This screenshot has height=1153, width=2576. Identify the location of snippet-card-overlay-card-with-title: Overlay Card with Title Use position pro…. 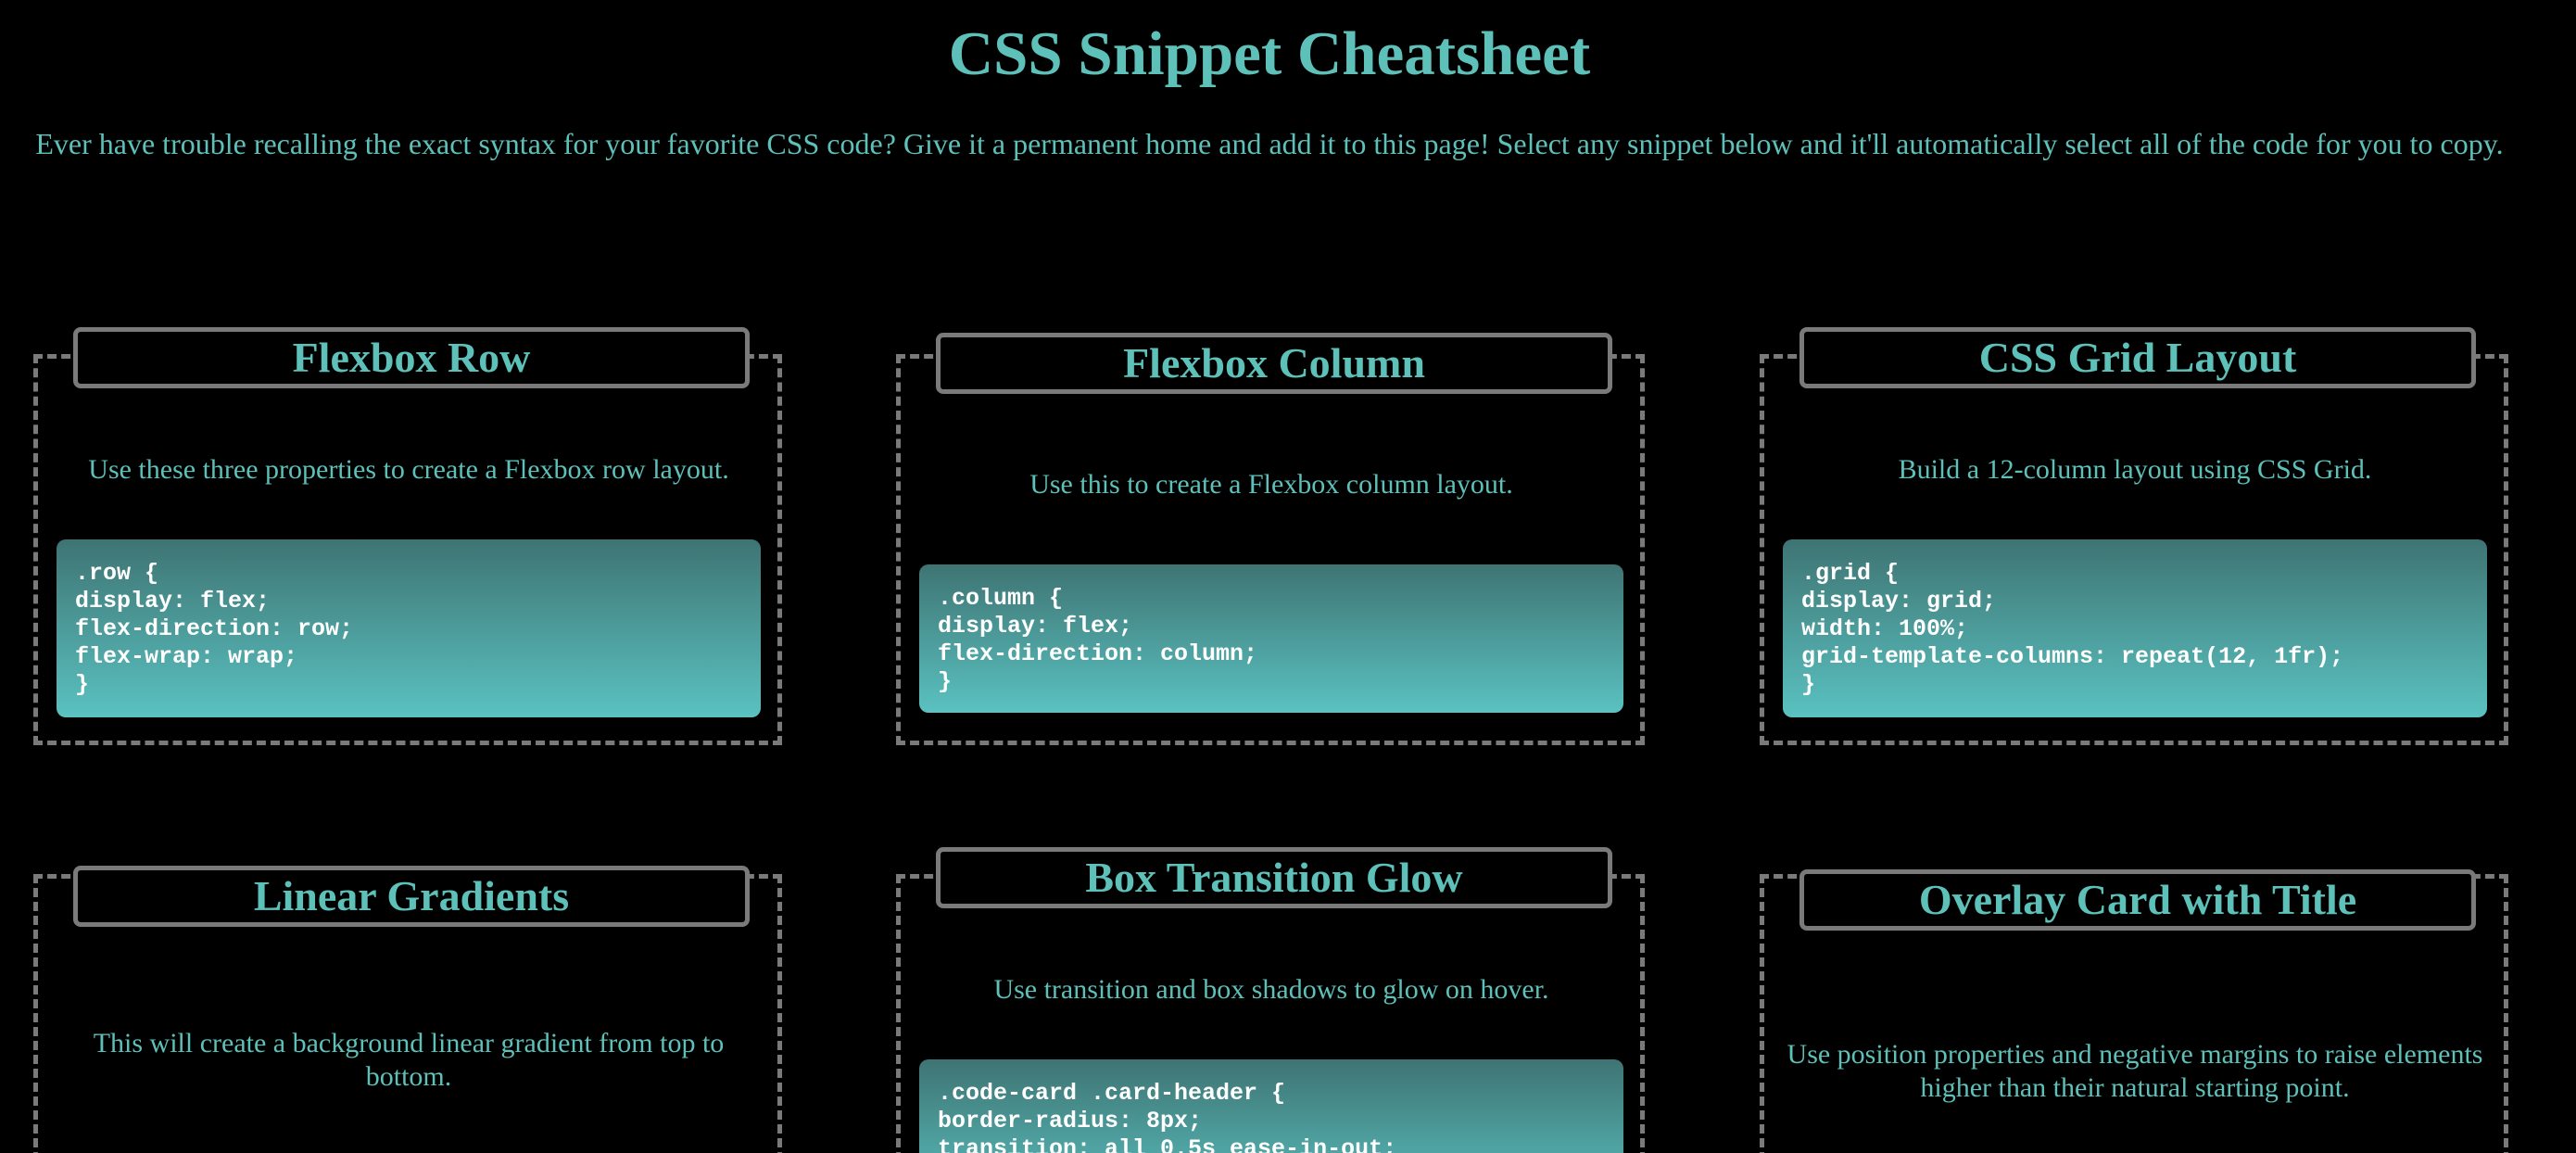
(2134, 1011).